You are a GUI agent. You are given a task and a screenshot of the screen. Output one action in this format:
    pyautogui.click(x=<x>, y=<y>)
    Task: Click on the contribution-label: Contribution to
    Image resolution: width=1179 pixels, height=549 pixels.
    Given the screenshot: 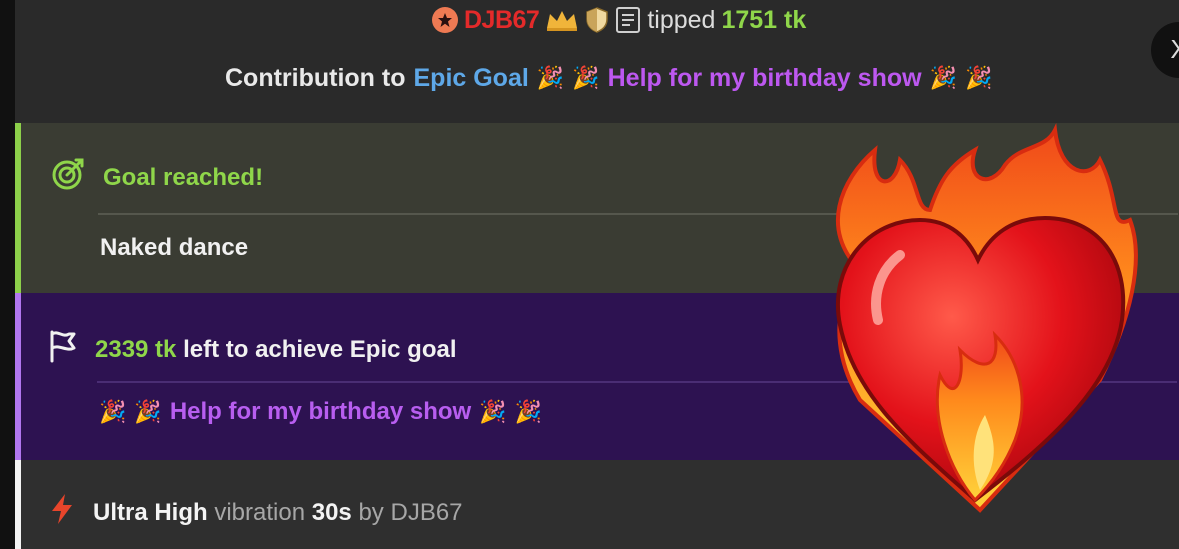 What is the action you would take?
    pyautogui.click(x=315, y=77)
    